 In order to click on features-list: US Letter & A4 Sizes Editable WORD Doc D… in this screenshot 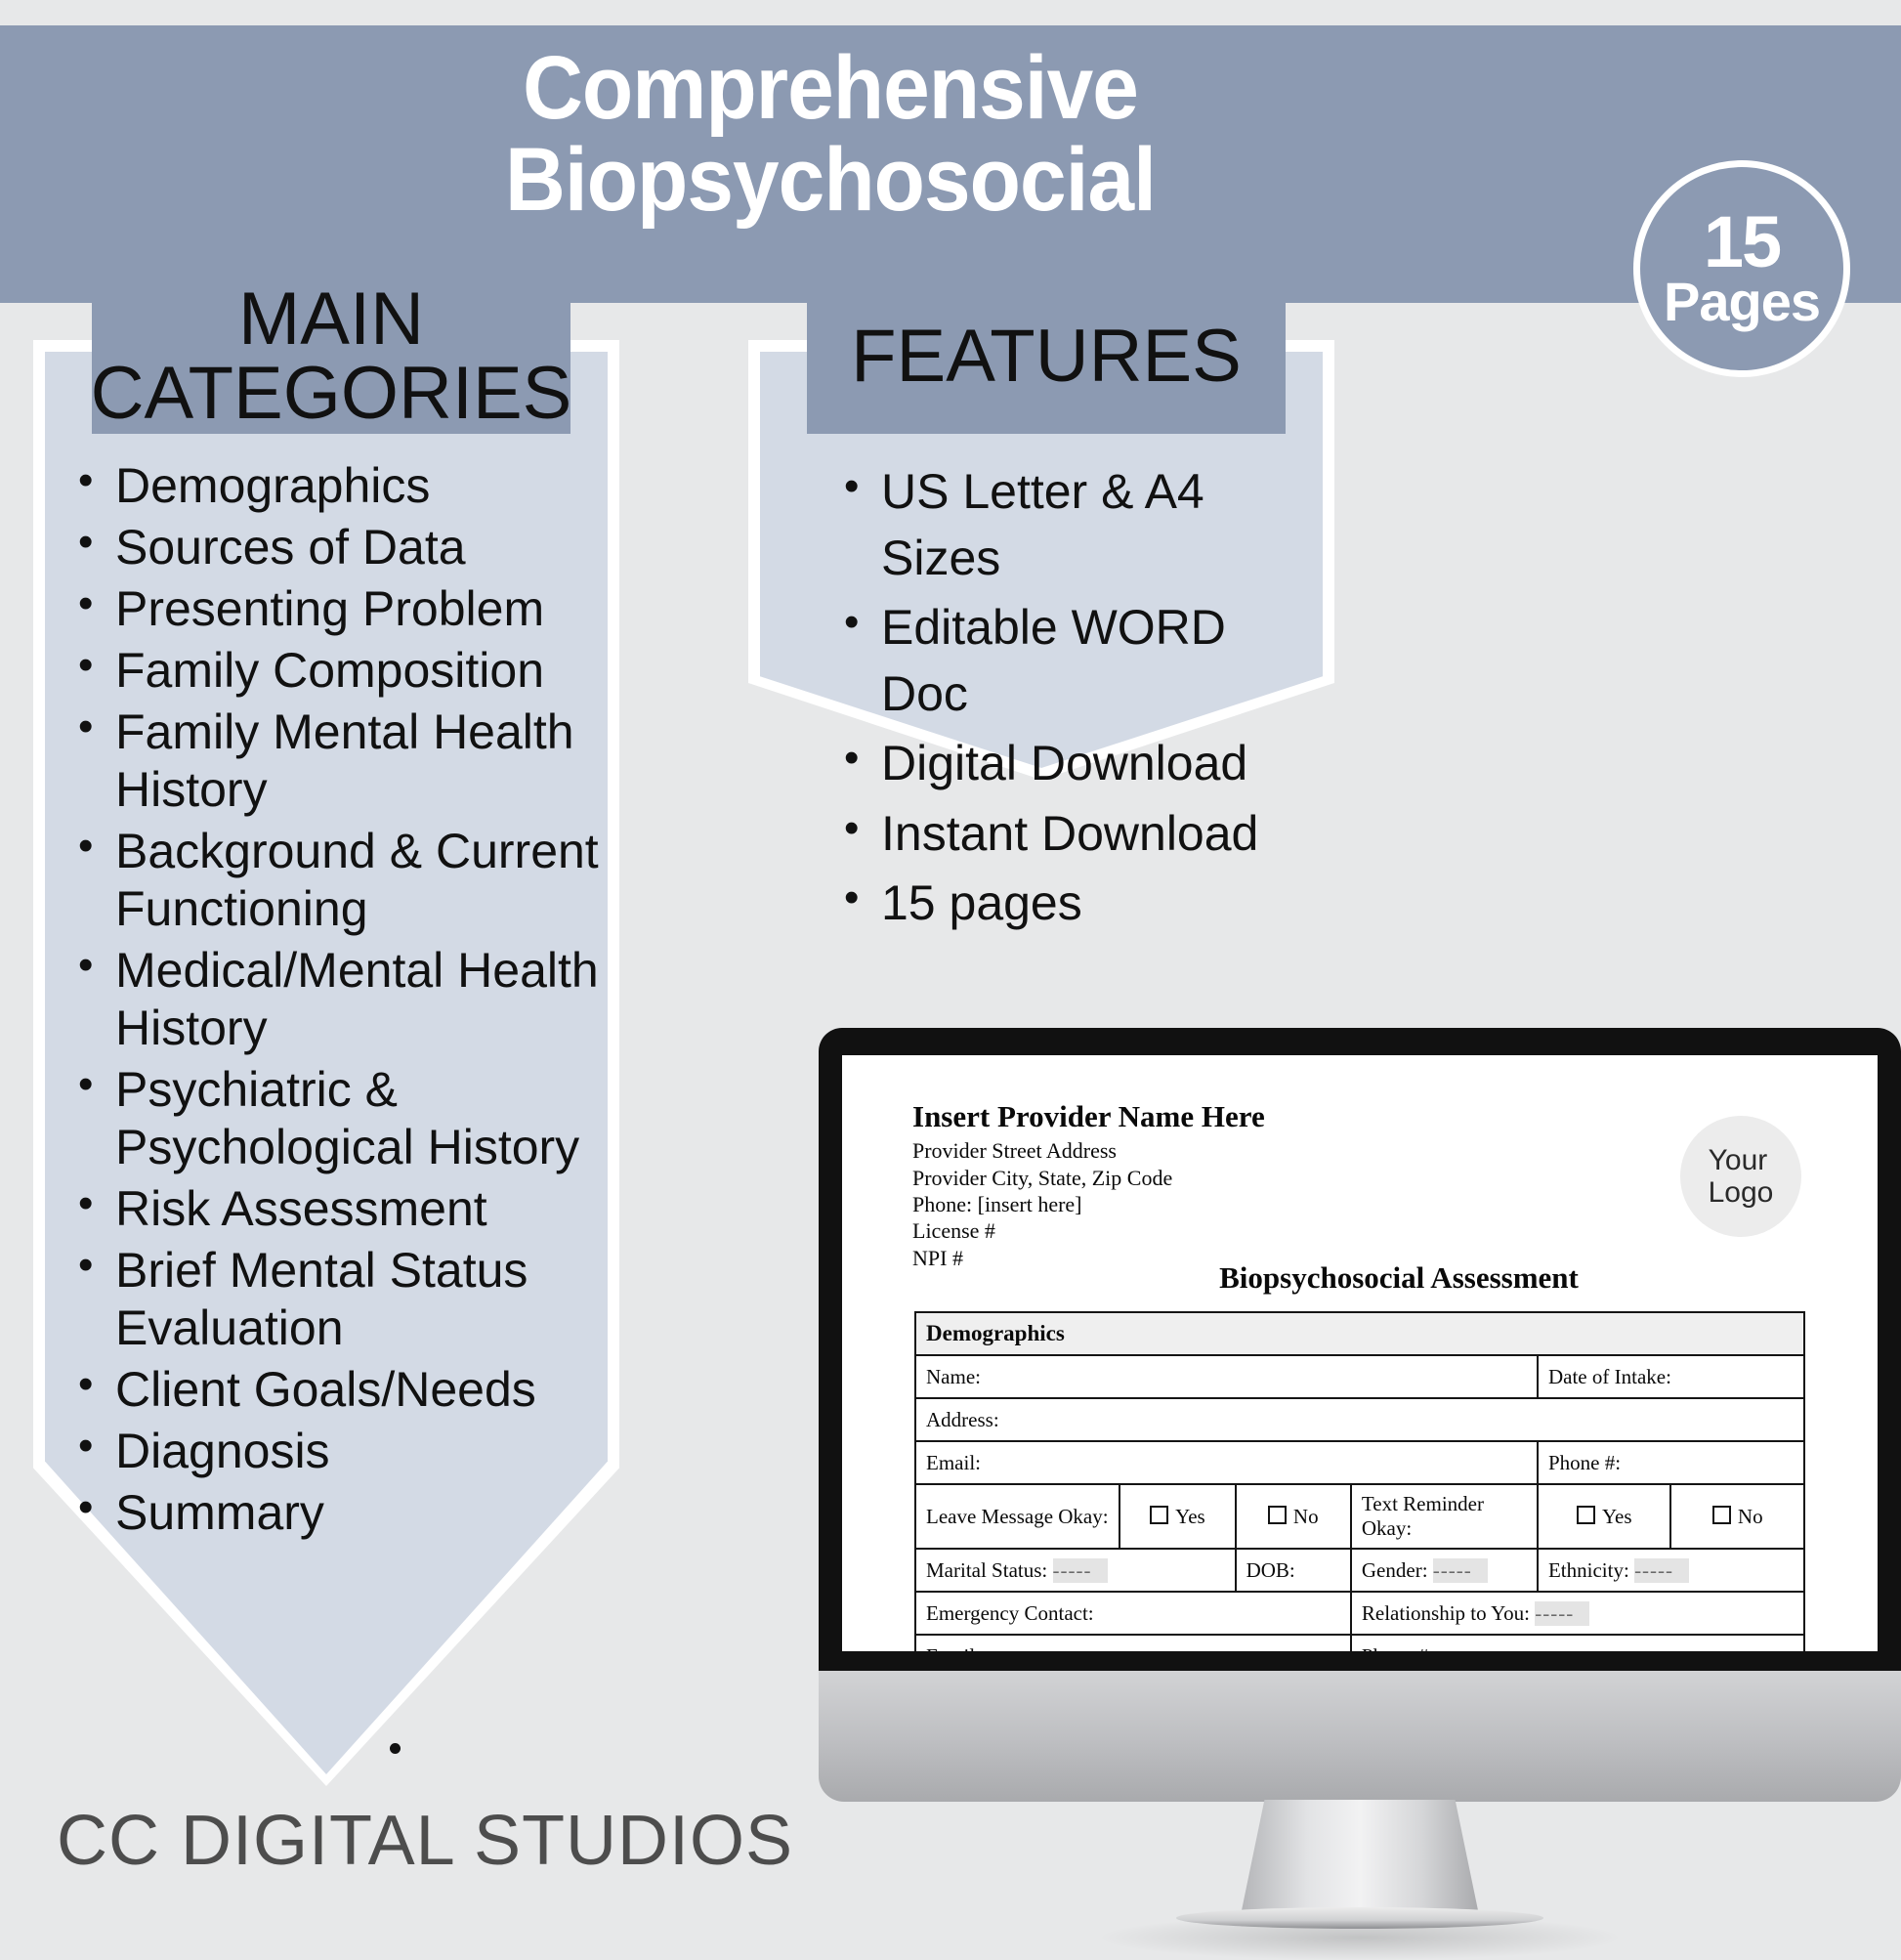, I will do `click(1078, 699)`.